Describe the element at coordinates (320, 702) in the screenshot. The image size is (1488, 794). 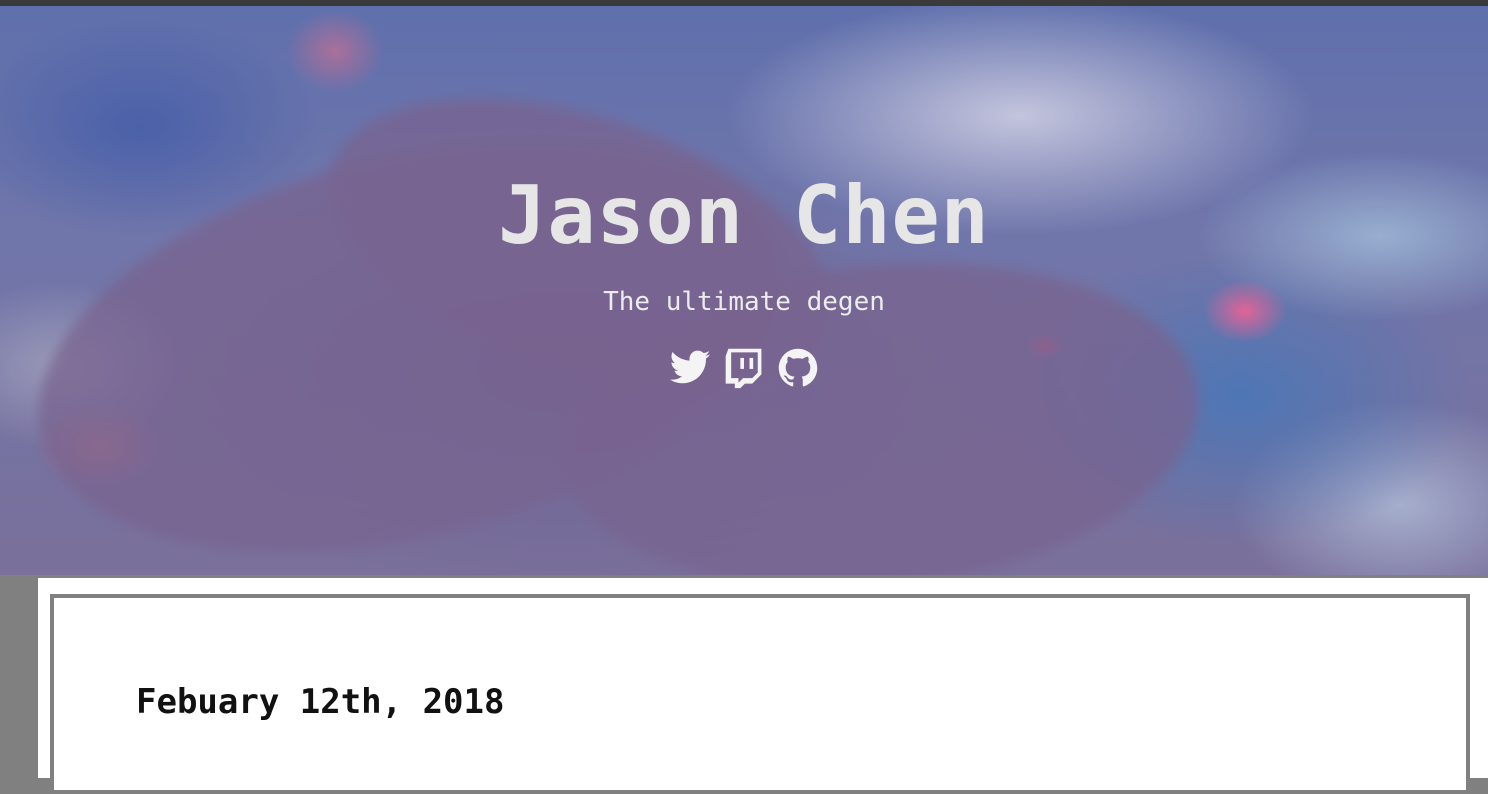
I see `post-date: Febuary 12th, 2018` at that location.